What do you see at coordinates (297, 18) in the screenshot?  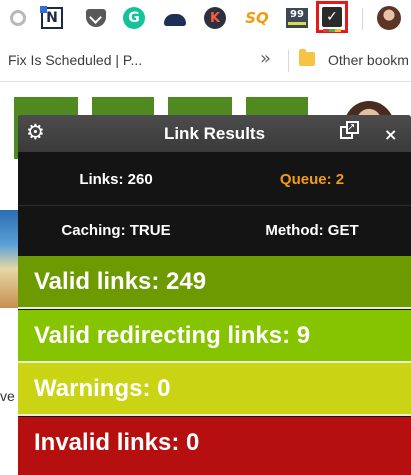 I see `99-extension-icon: 99` at bounding box center [297, 18].